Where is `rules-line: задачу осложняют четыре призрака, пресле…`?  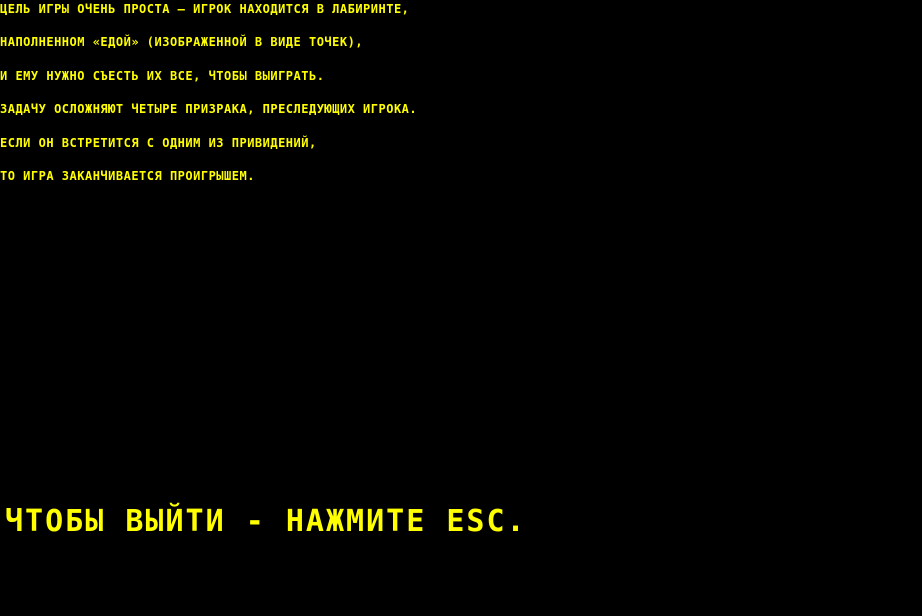
rules-line: задачу осложняют четыре призрака, пресле… is located at coordinates (209, 109).